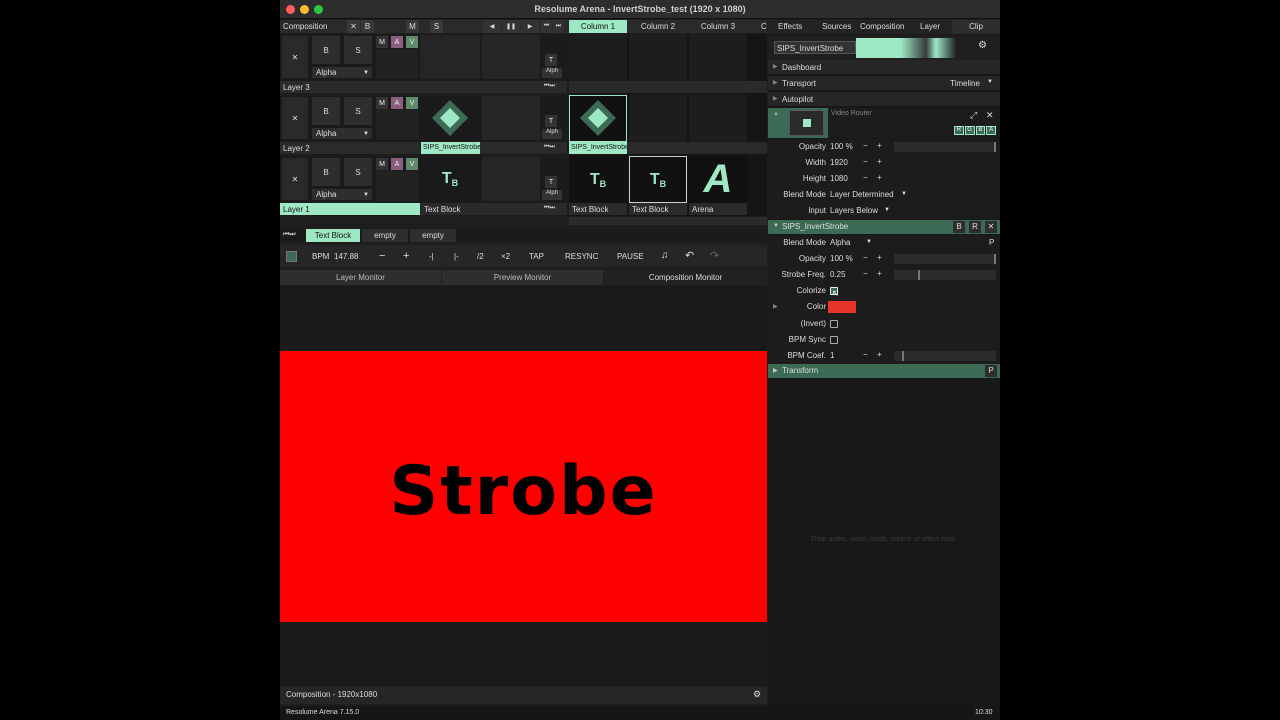 Image resolution: width=1280 pixels, height=720 pixels. I want to click on chevron-right-icon: ▶, so click(775, 306).